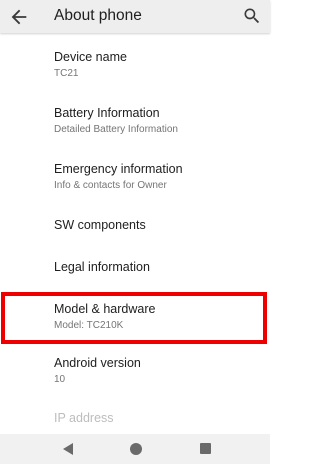  What do you see at coordinates (105, 309) in the screenshot?
I see `item-title: Model & hardware` at bounding box center [105, 309].